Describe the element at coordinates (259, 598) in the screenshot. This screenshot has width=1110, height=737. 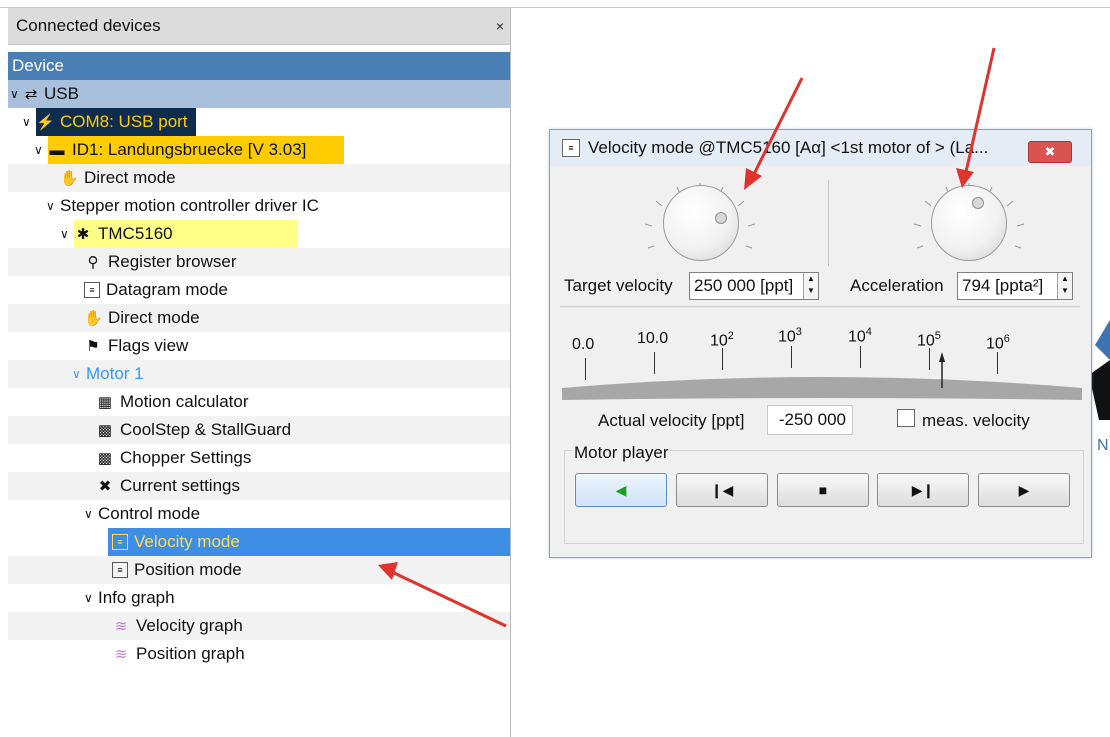
I see `tree-item-info-graph: ∨ Info graph` at that location.